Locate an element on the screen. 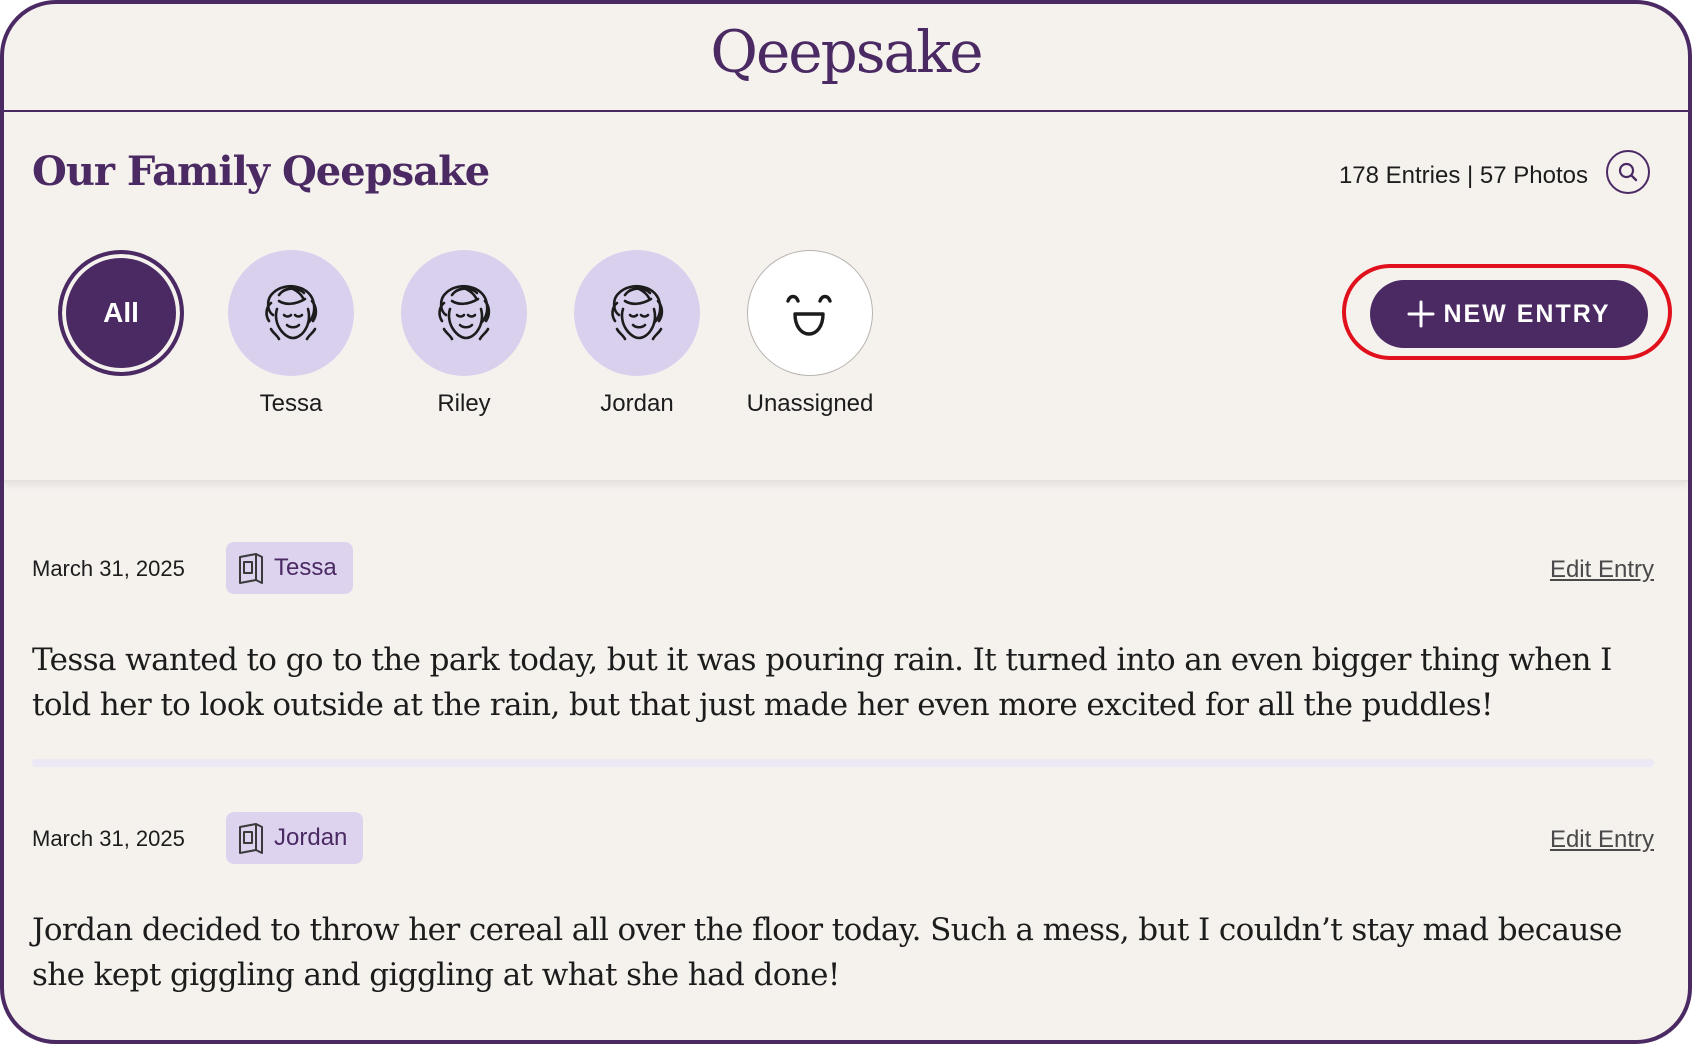  plus-icon is located at coordinates (1421, 314).